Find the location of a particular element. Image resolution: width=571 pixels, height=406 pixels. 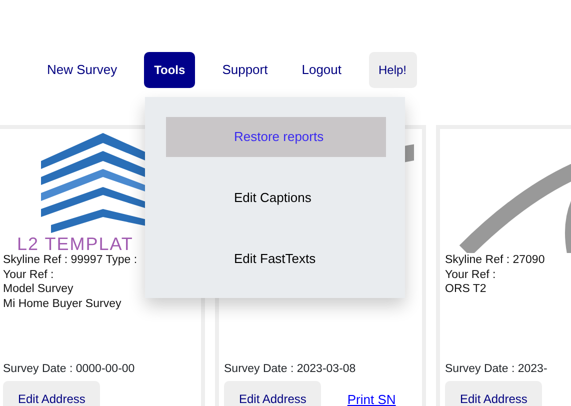

survey-date: Survey Date : 2023-03-08 is located at coordinates (290, 369).